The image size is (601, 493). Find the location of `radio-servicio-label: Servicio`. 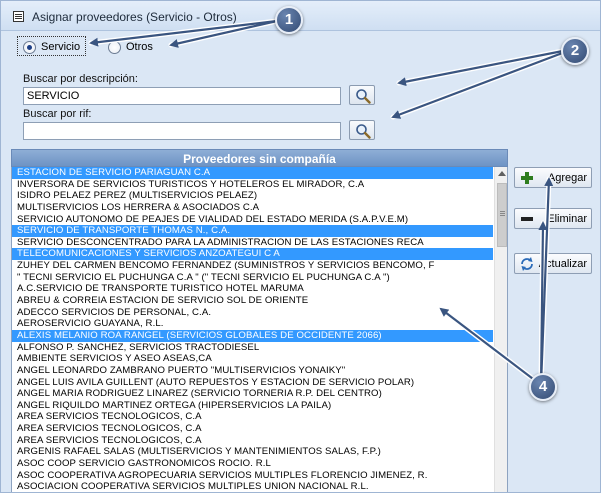

radio-servicio-label: Servicio is located at coordinates (61, 47).